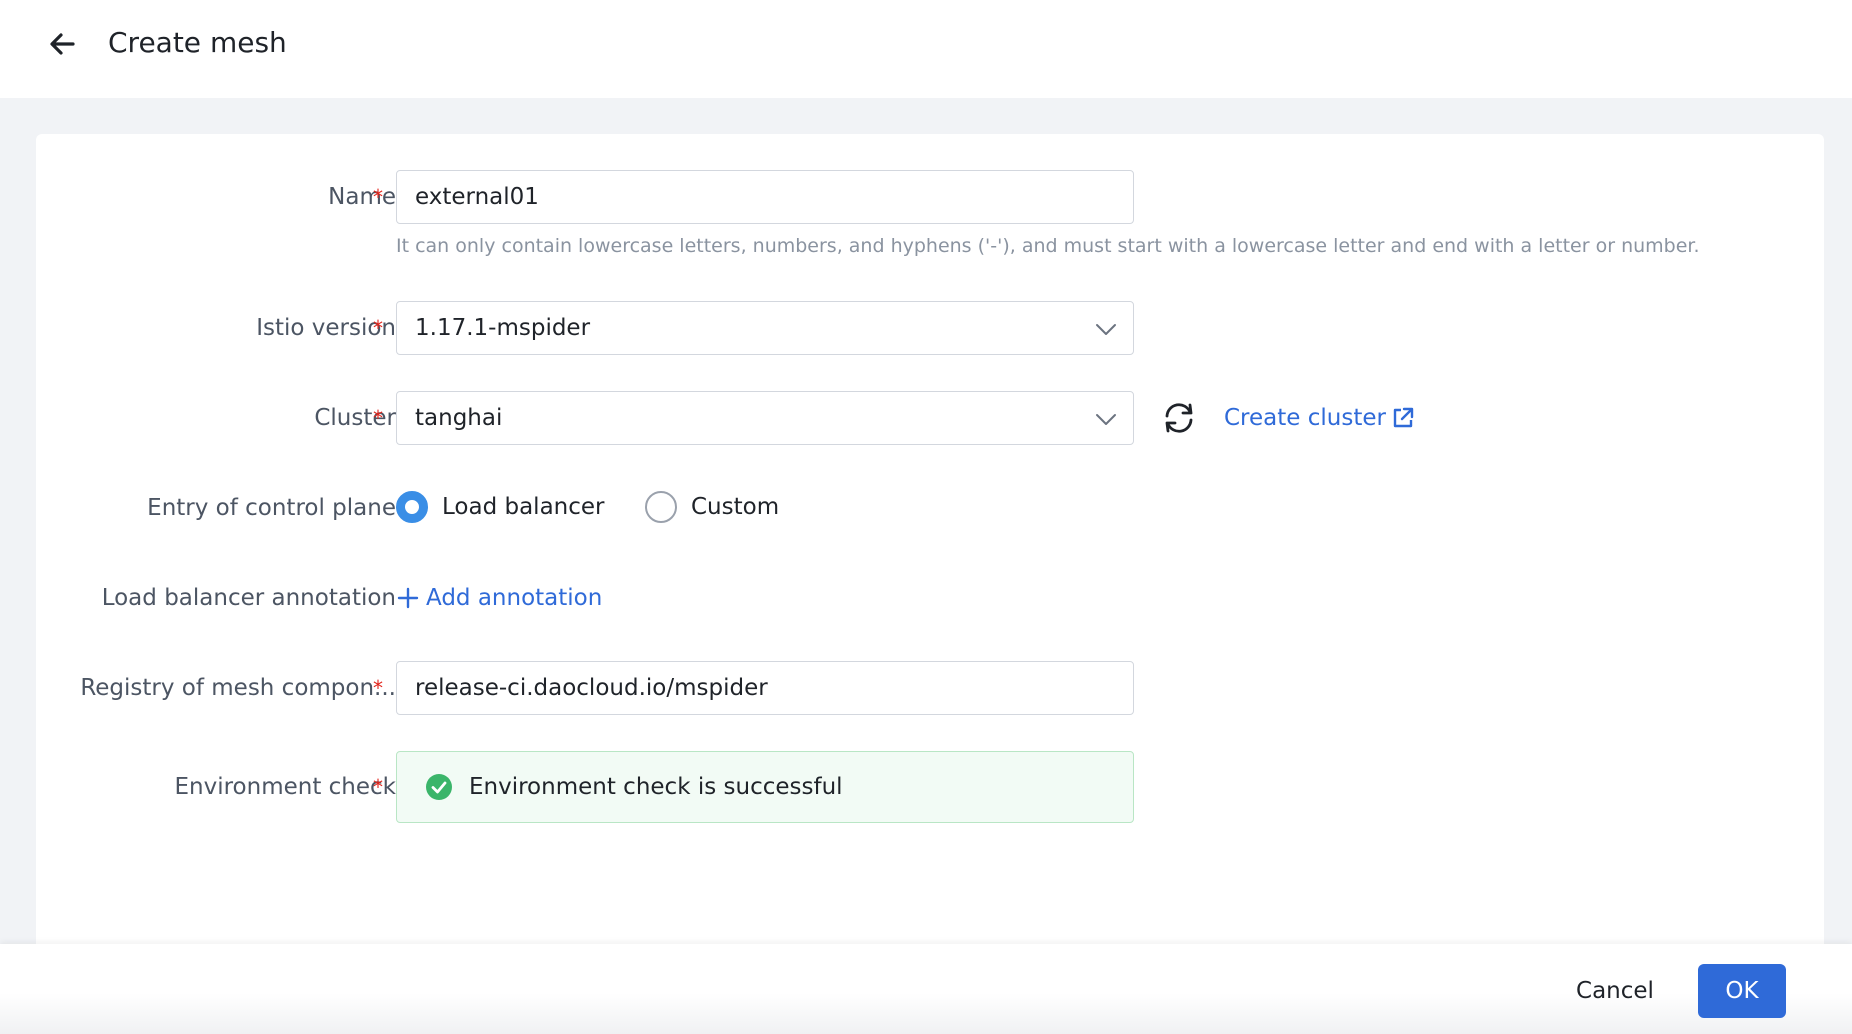 Image resolution: width=1852 pixels, height=1034 pixels. What do you see at coordinates (408, 598) in the screenshot?
I see `plus-icon` at bounding box center [408, 598].